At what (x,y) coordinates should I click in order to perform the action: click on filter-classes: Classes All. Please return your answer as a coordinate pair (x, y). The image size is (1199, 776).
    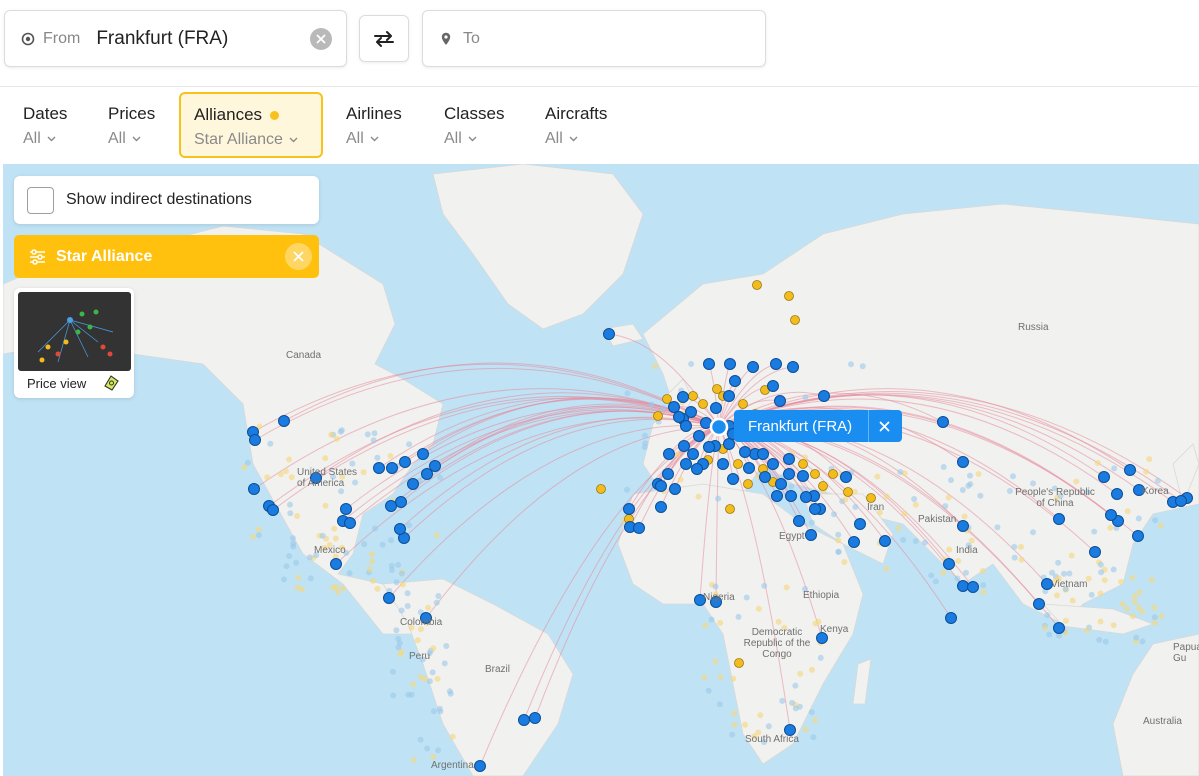
    Looking at the image, I should click on (474, 125).